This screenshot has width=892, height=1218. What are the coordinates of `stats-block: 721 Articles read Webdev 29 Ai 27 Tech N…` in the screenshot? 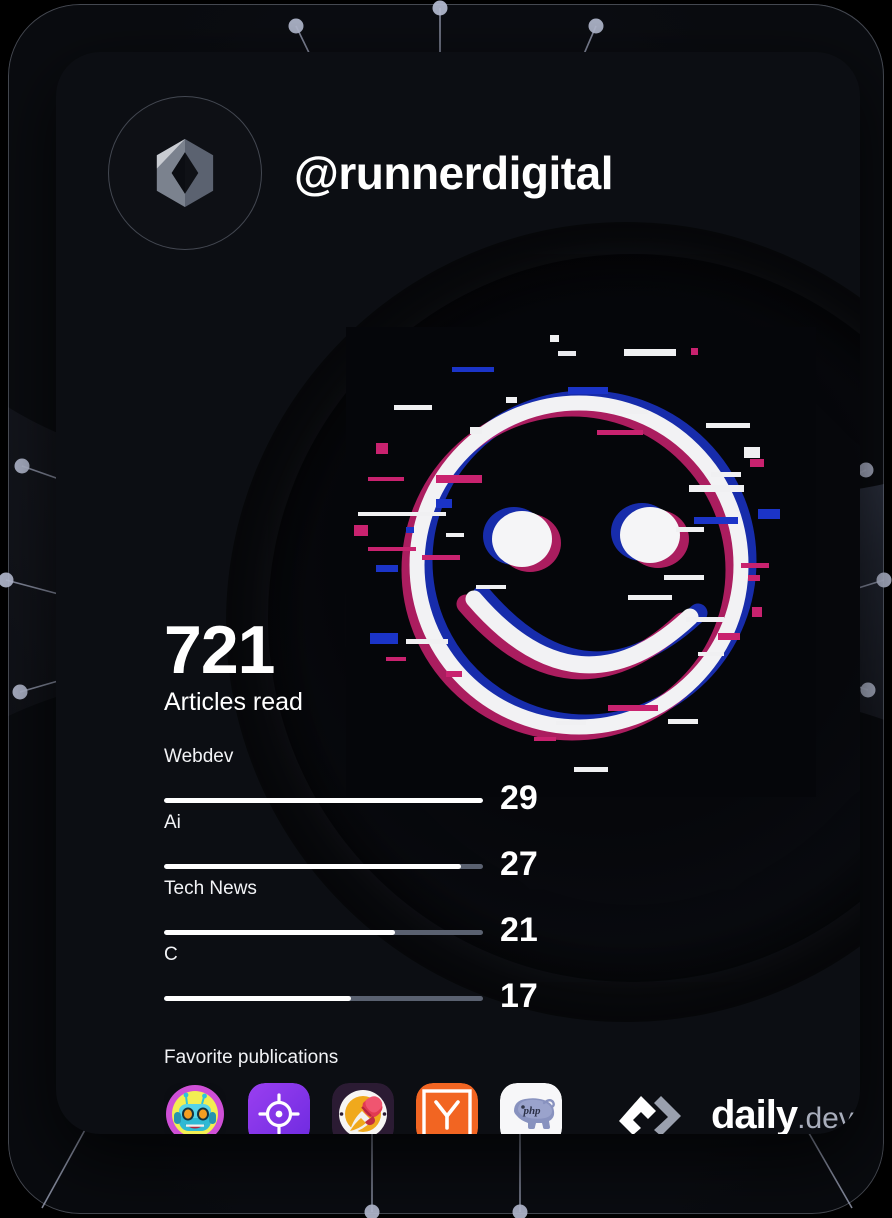 It's located at (351, 812).